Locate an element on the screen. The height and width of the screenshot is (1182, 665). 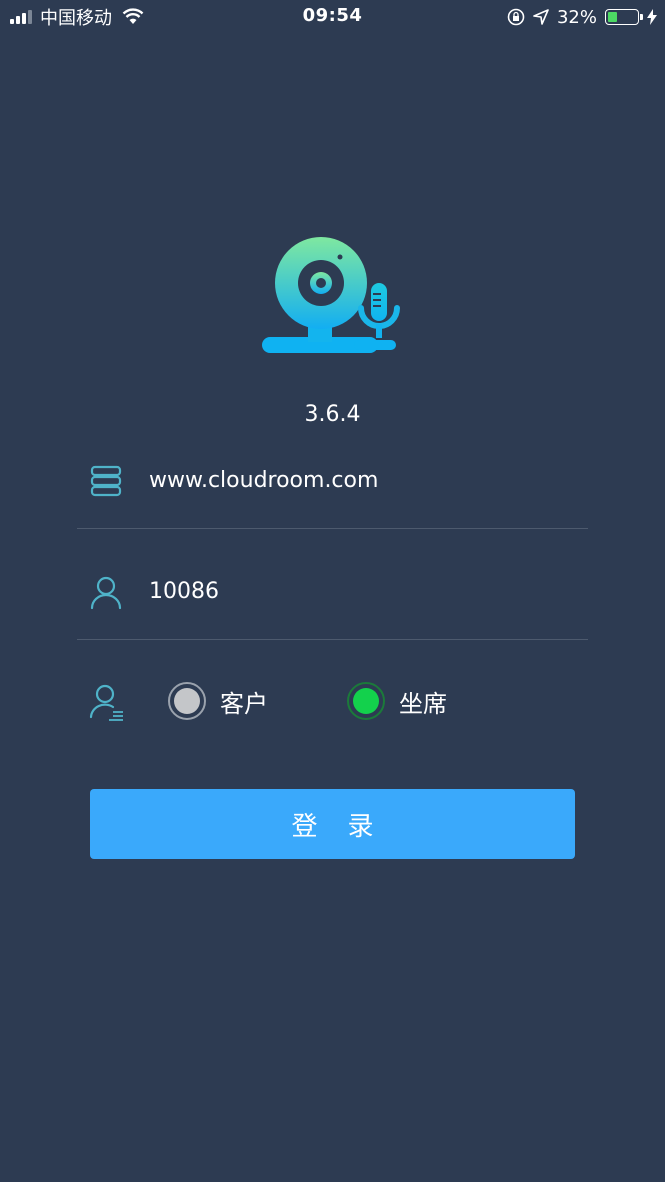
radio-unselected-icon is located at coordinates (187, 701).